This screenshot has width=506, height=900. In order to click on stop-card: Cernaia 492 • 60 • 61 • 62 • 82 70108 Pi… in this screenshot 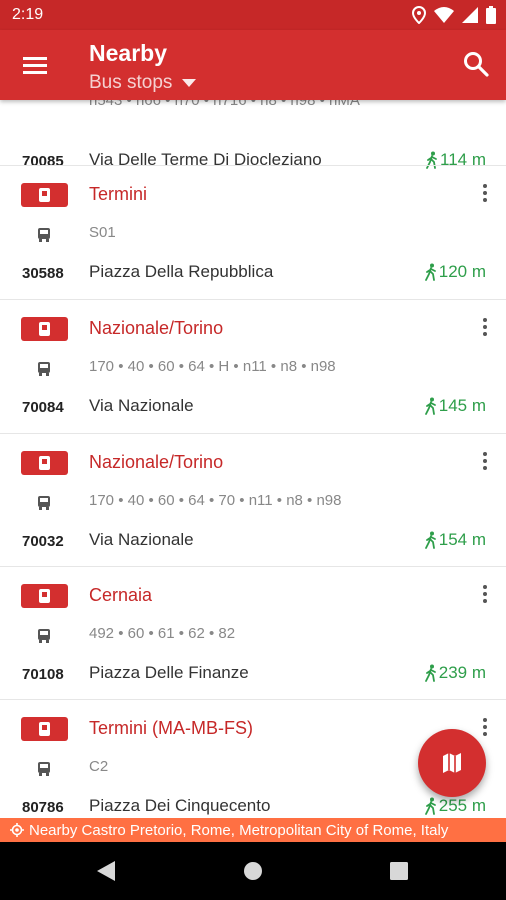, I will do `click(253, 633)`.